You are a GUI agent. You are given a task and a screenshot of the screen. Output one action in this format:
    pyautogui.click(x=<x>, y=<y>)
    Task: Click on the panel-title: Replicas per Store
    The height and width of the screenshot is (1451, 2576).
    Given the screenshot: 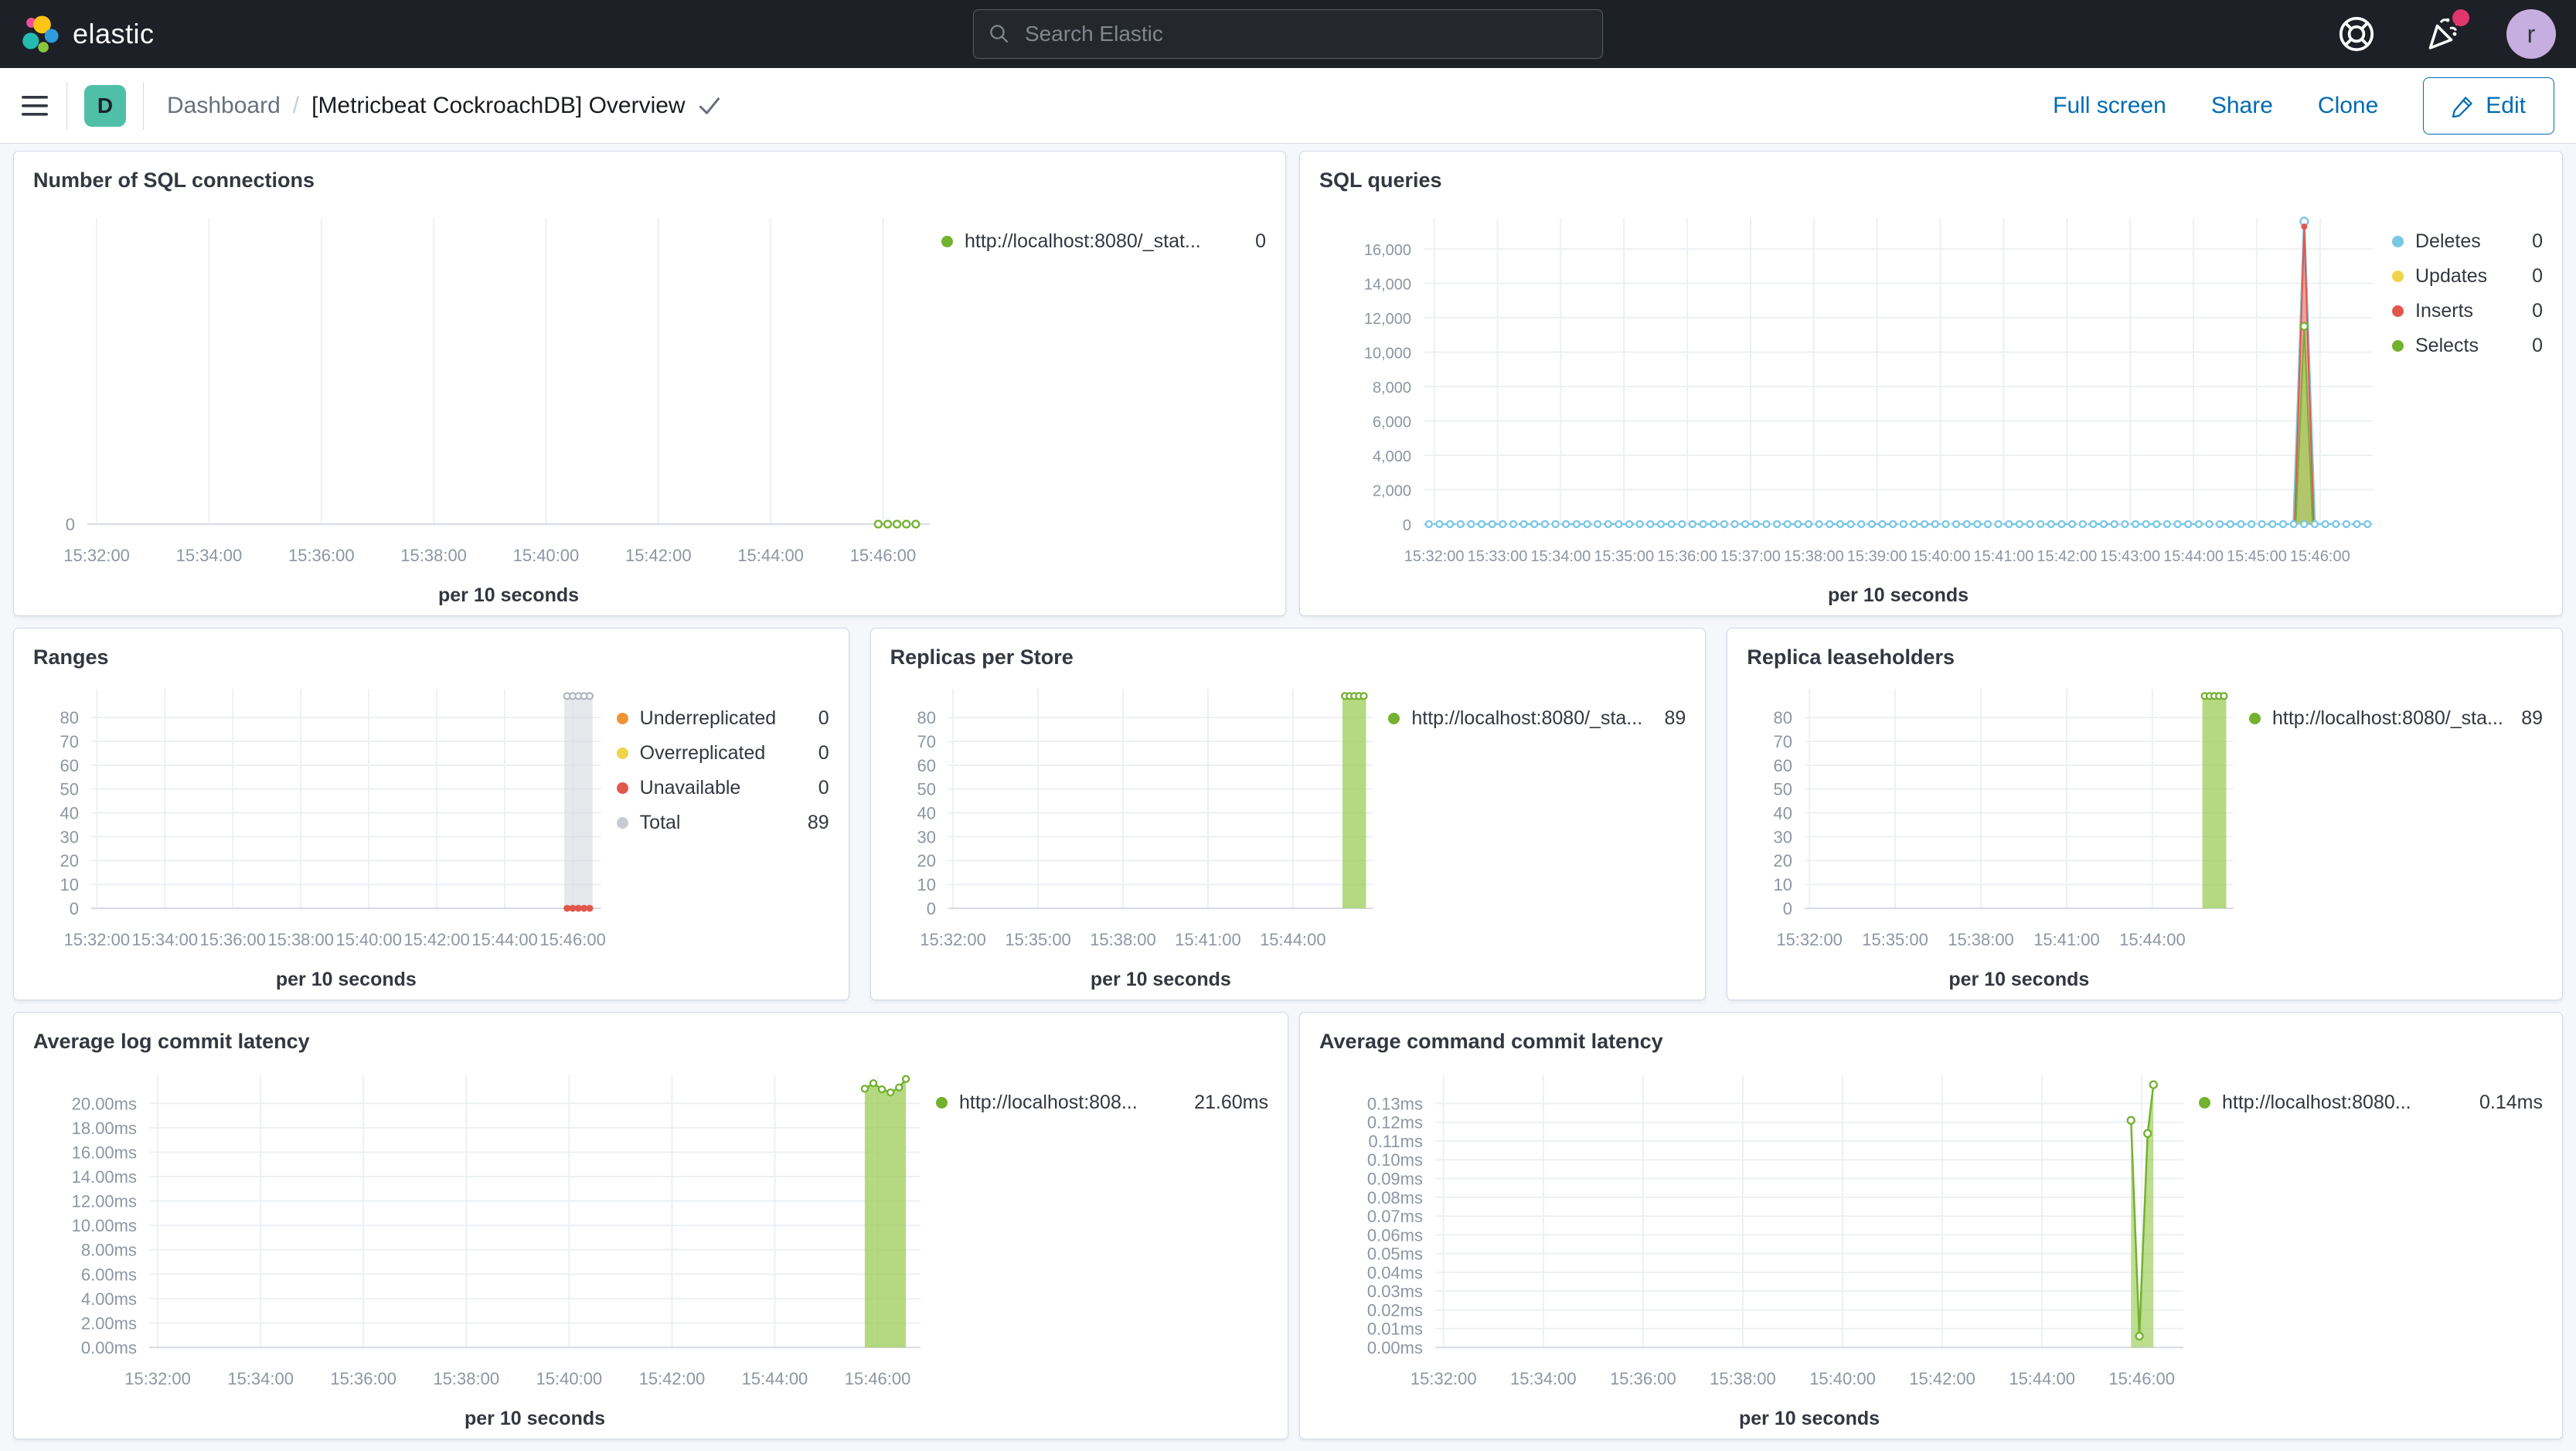 What is the action you would take?
    pyautogui.click(x=982, y=657)
    